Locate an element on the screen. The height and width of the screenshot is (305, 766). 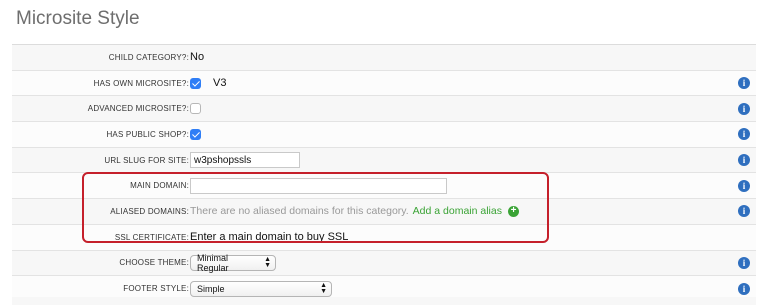
child-category-value: No is located at coordinates (197, 57).